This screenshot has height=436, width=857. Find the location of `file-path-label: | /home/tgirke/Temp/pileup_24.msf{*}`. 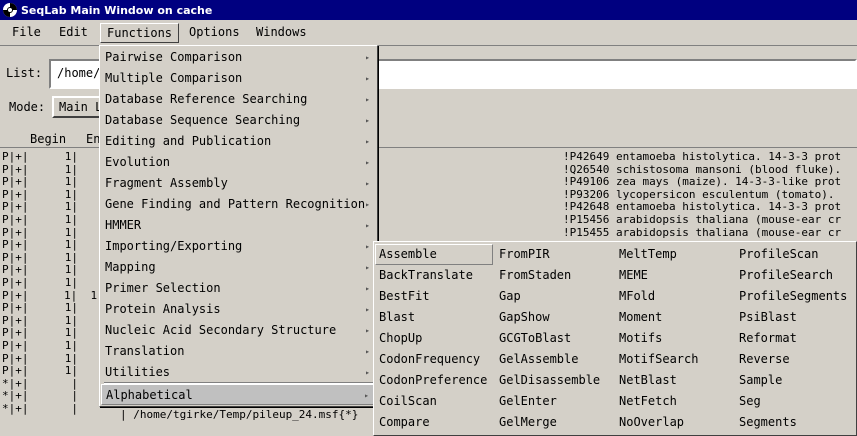

file-path-label: | /home/tgirke/Temp/pileup_24.msf{*} is located at coordinates (239, 414).